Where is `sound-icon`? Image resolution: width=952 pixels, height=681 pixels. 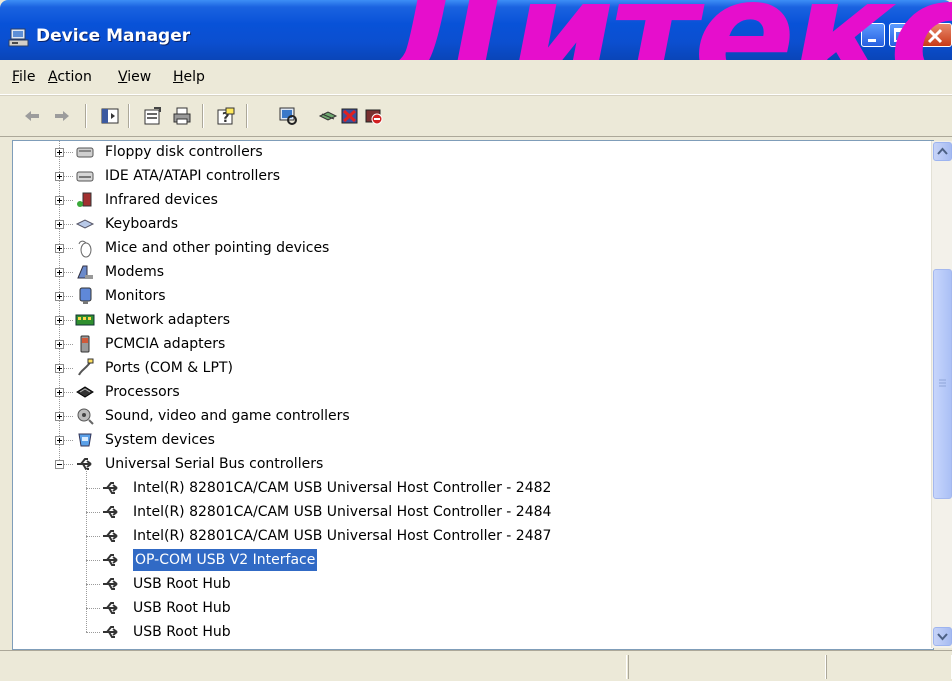 sound-icon is located at coordinates (85, 416).